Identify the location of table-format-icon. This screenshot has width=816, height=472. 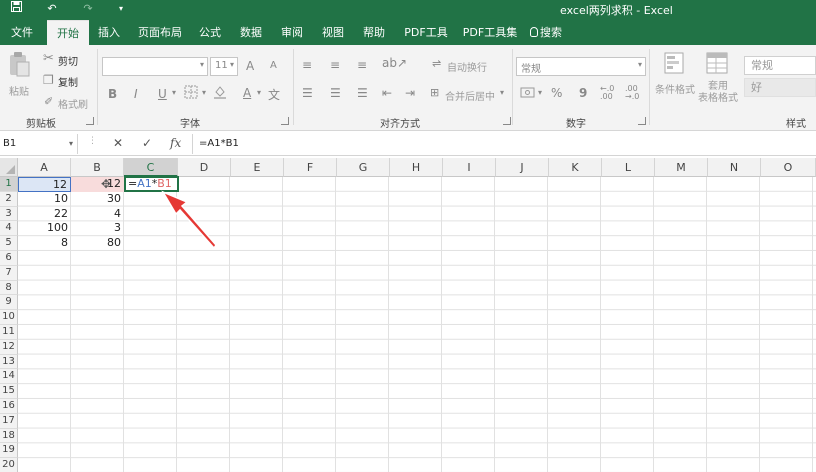
(718, 65).